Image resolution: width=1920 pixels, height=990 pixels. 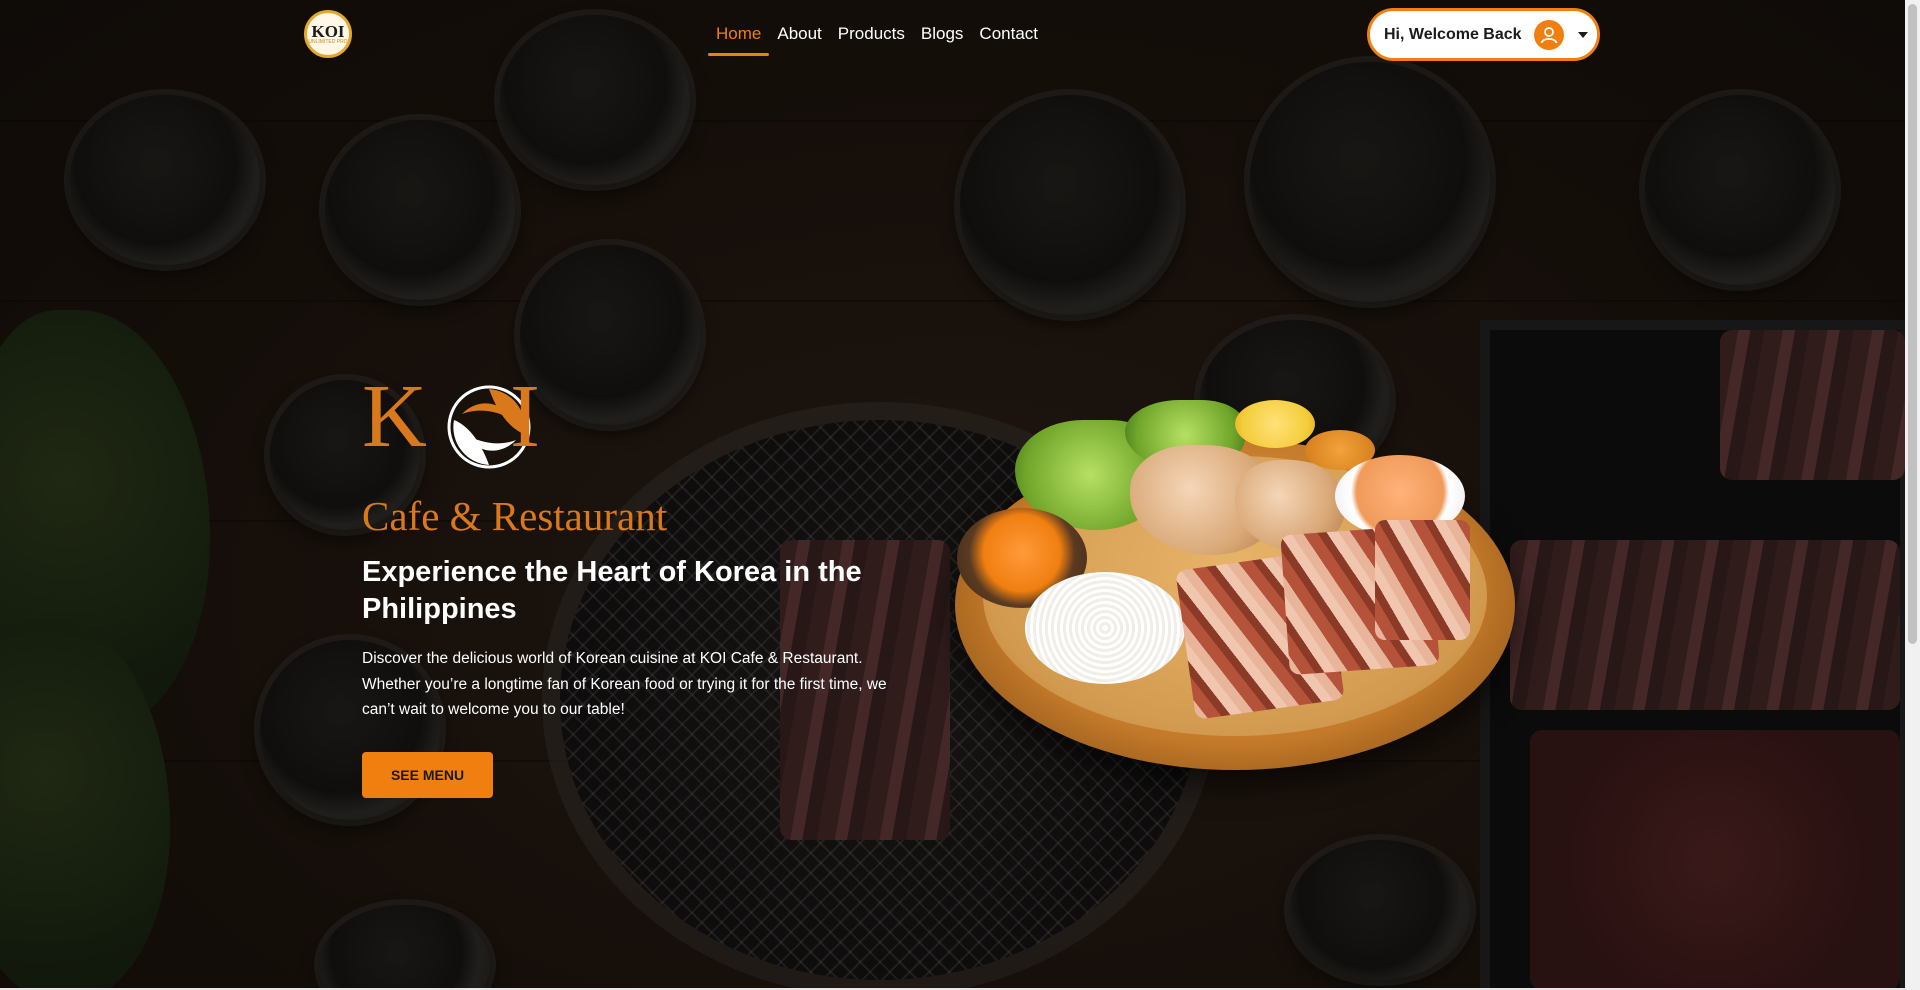 What do you see at coordinates (942, 38) in the screenshot?
I see `nav-blogs: Blogs` at bounding box center [942, 38].